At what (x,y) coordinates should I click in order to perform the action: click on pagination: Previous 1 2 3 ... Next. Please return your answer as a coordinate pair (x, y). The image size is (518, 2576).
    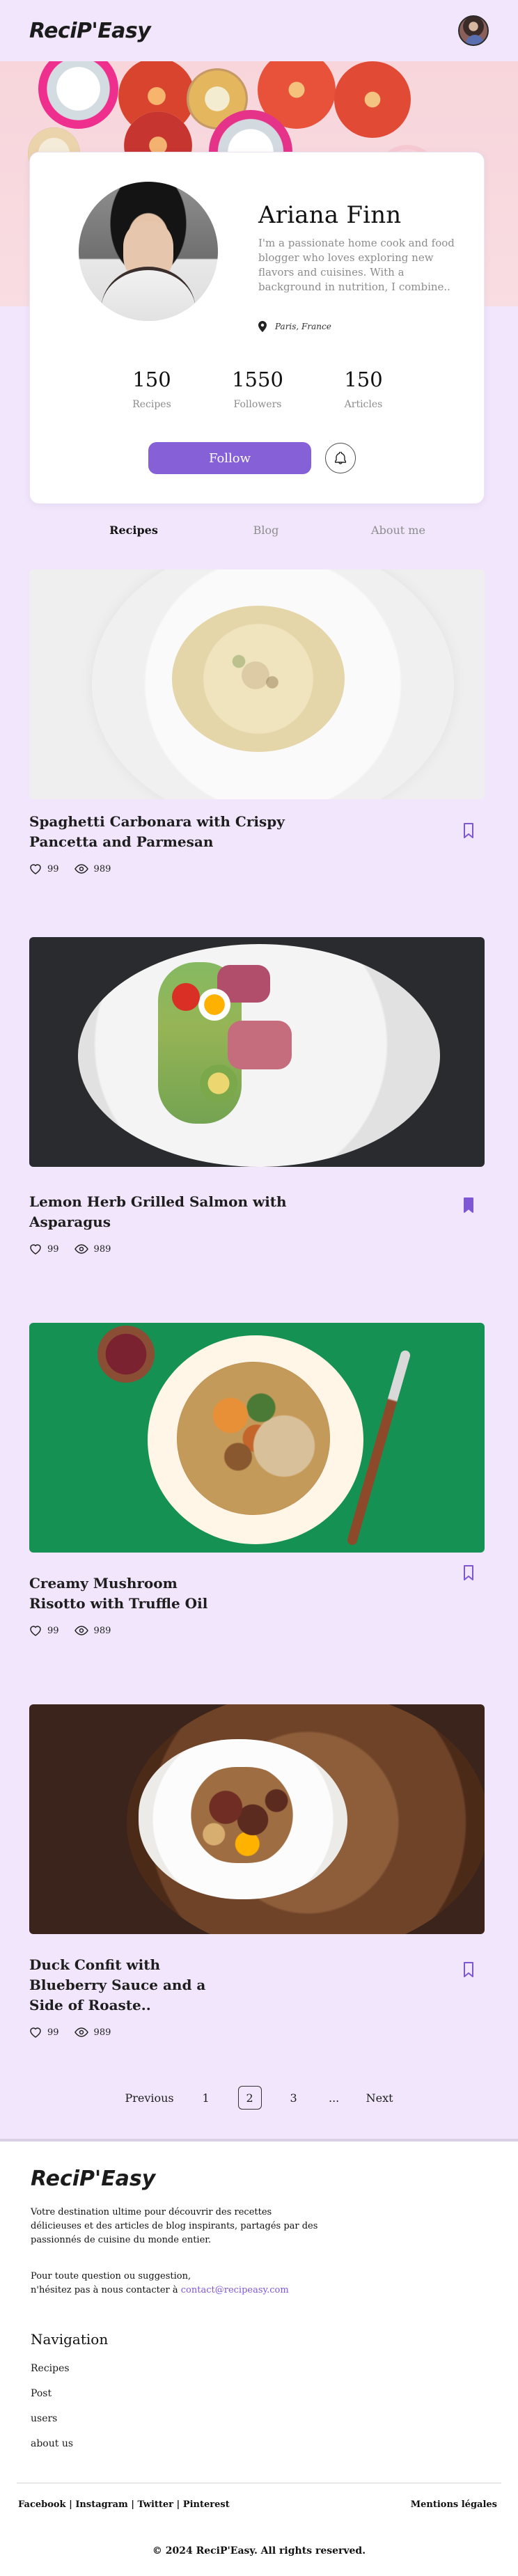
    Looking at the image, I should click on (259, 2098).